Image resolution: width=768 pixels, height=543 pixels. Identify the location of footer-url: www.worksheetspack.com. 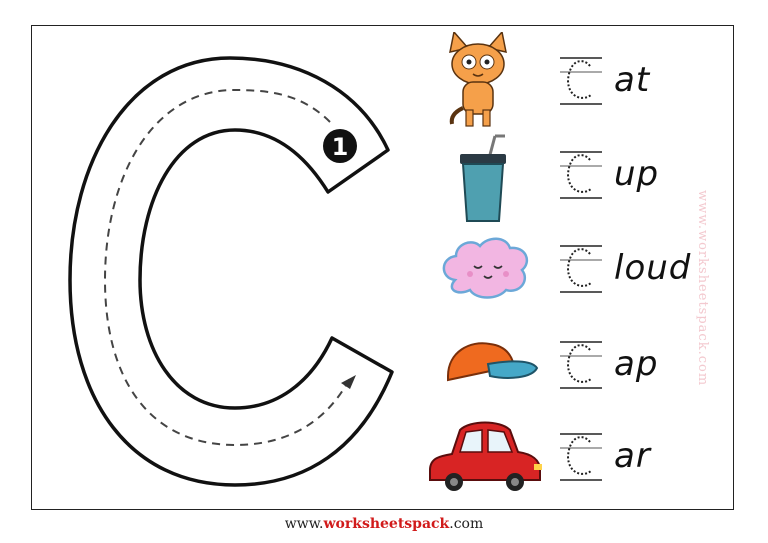
(384, 524).